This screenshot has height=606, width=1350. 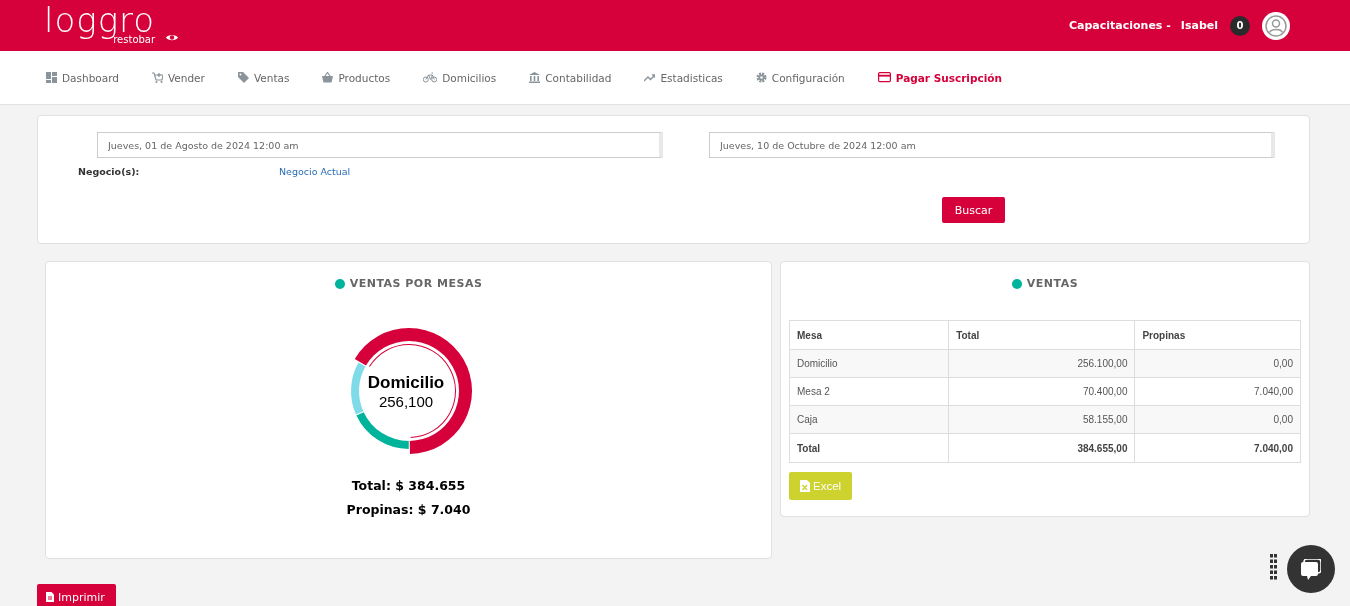 What do you see at coordinates (1041, 448) in the screenshot?
I see `table-cell: 384.655,00` at bounding box center [1041, 448].